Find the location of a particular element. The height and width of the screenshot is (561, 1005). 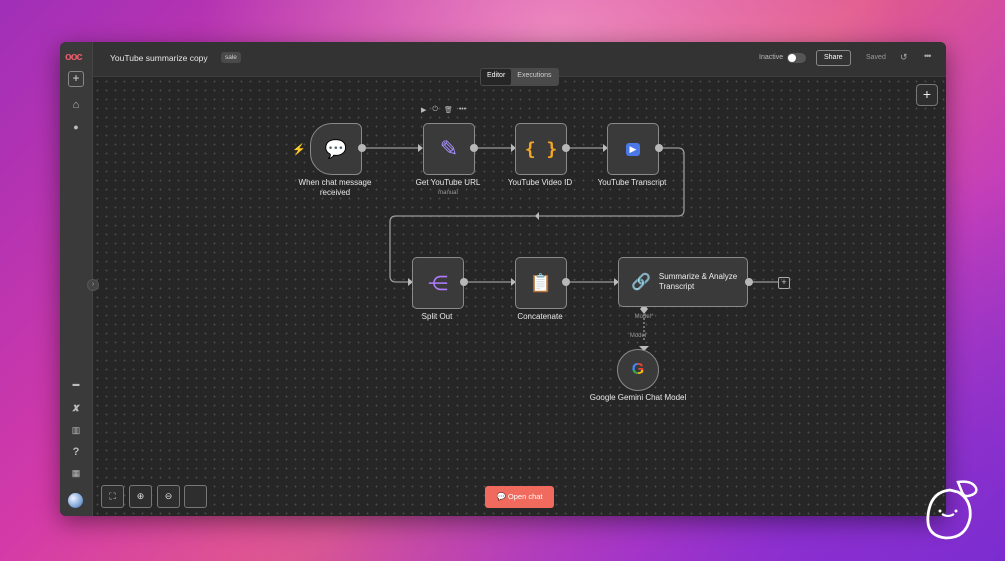

node-summarize-transcript: 🔗 Summarize & Analyze Transcript is located at coordinates (683, 282).